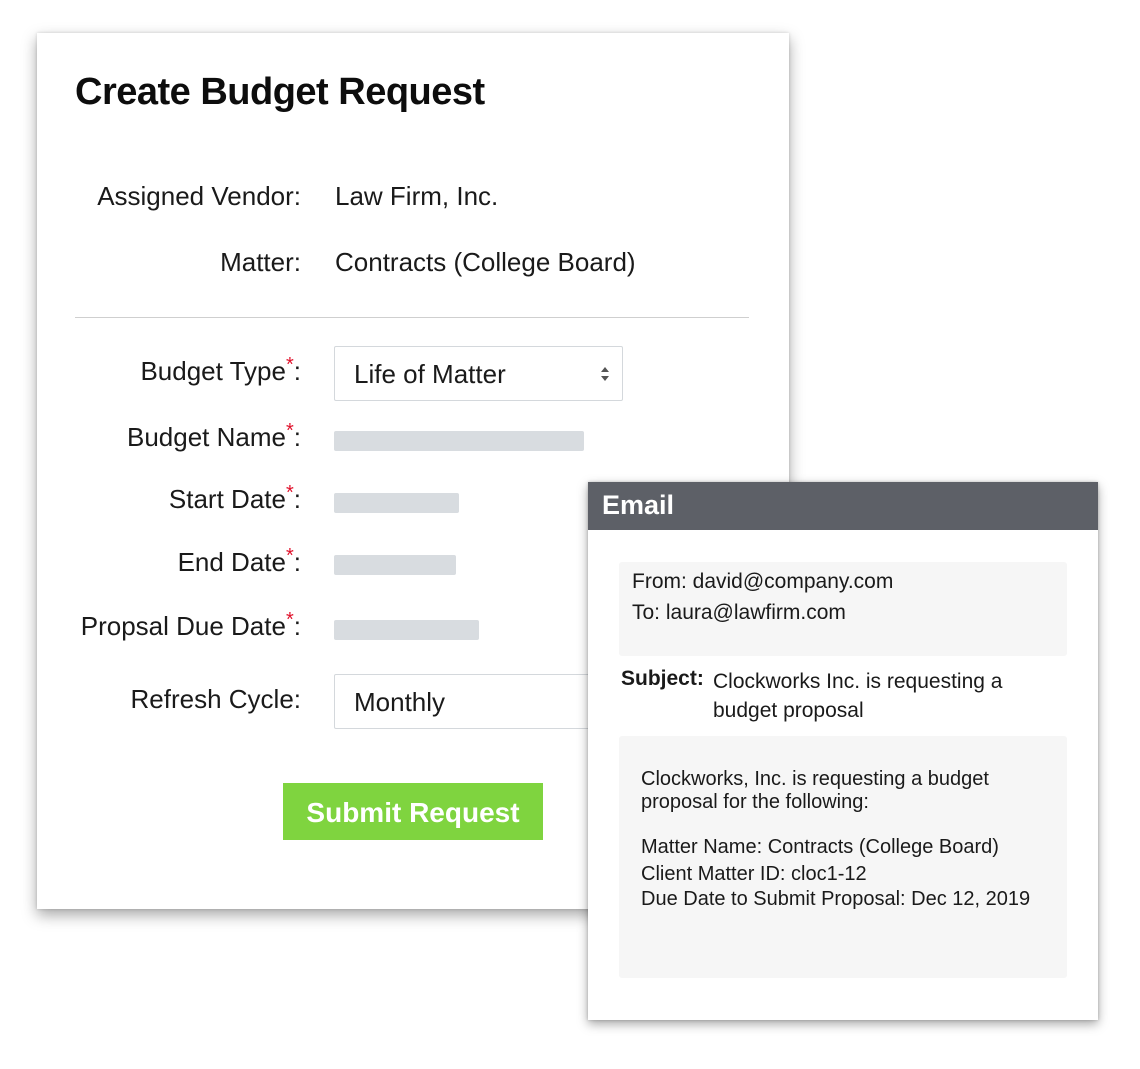 This screenshot has width=1140, height=1069. Describe the element at coordinates (396, 503) in the screenshot. I see `start-date-input` at that location.